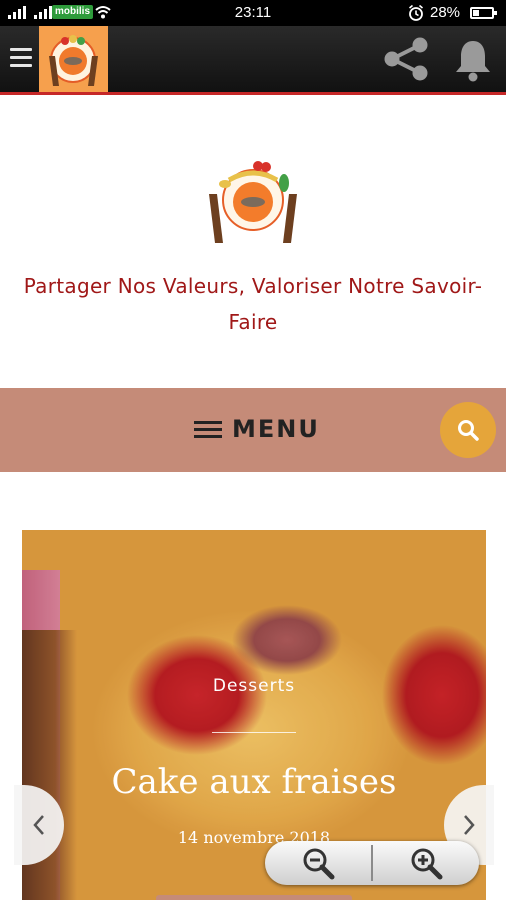  I want to click on chevron-right-icon, so click(469, 825).